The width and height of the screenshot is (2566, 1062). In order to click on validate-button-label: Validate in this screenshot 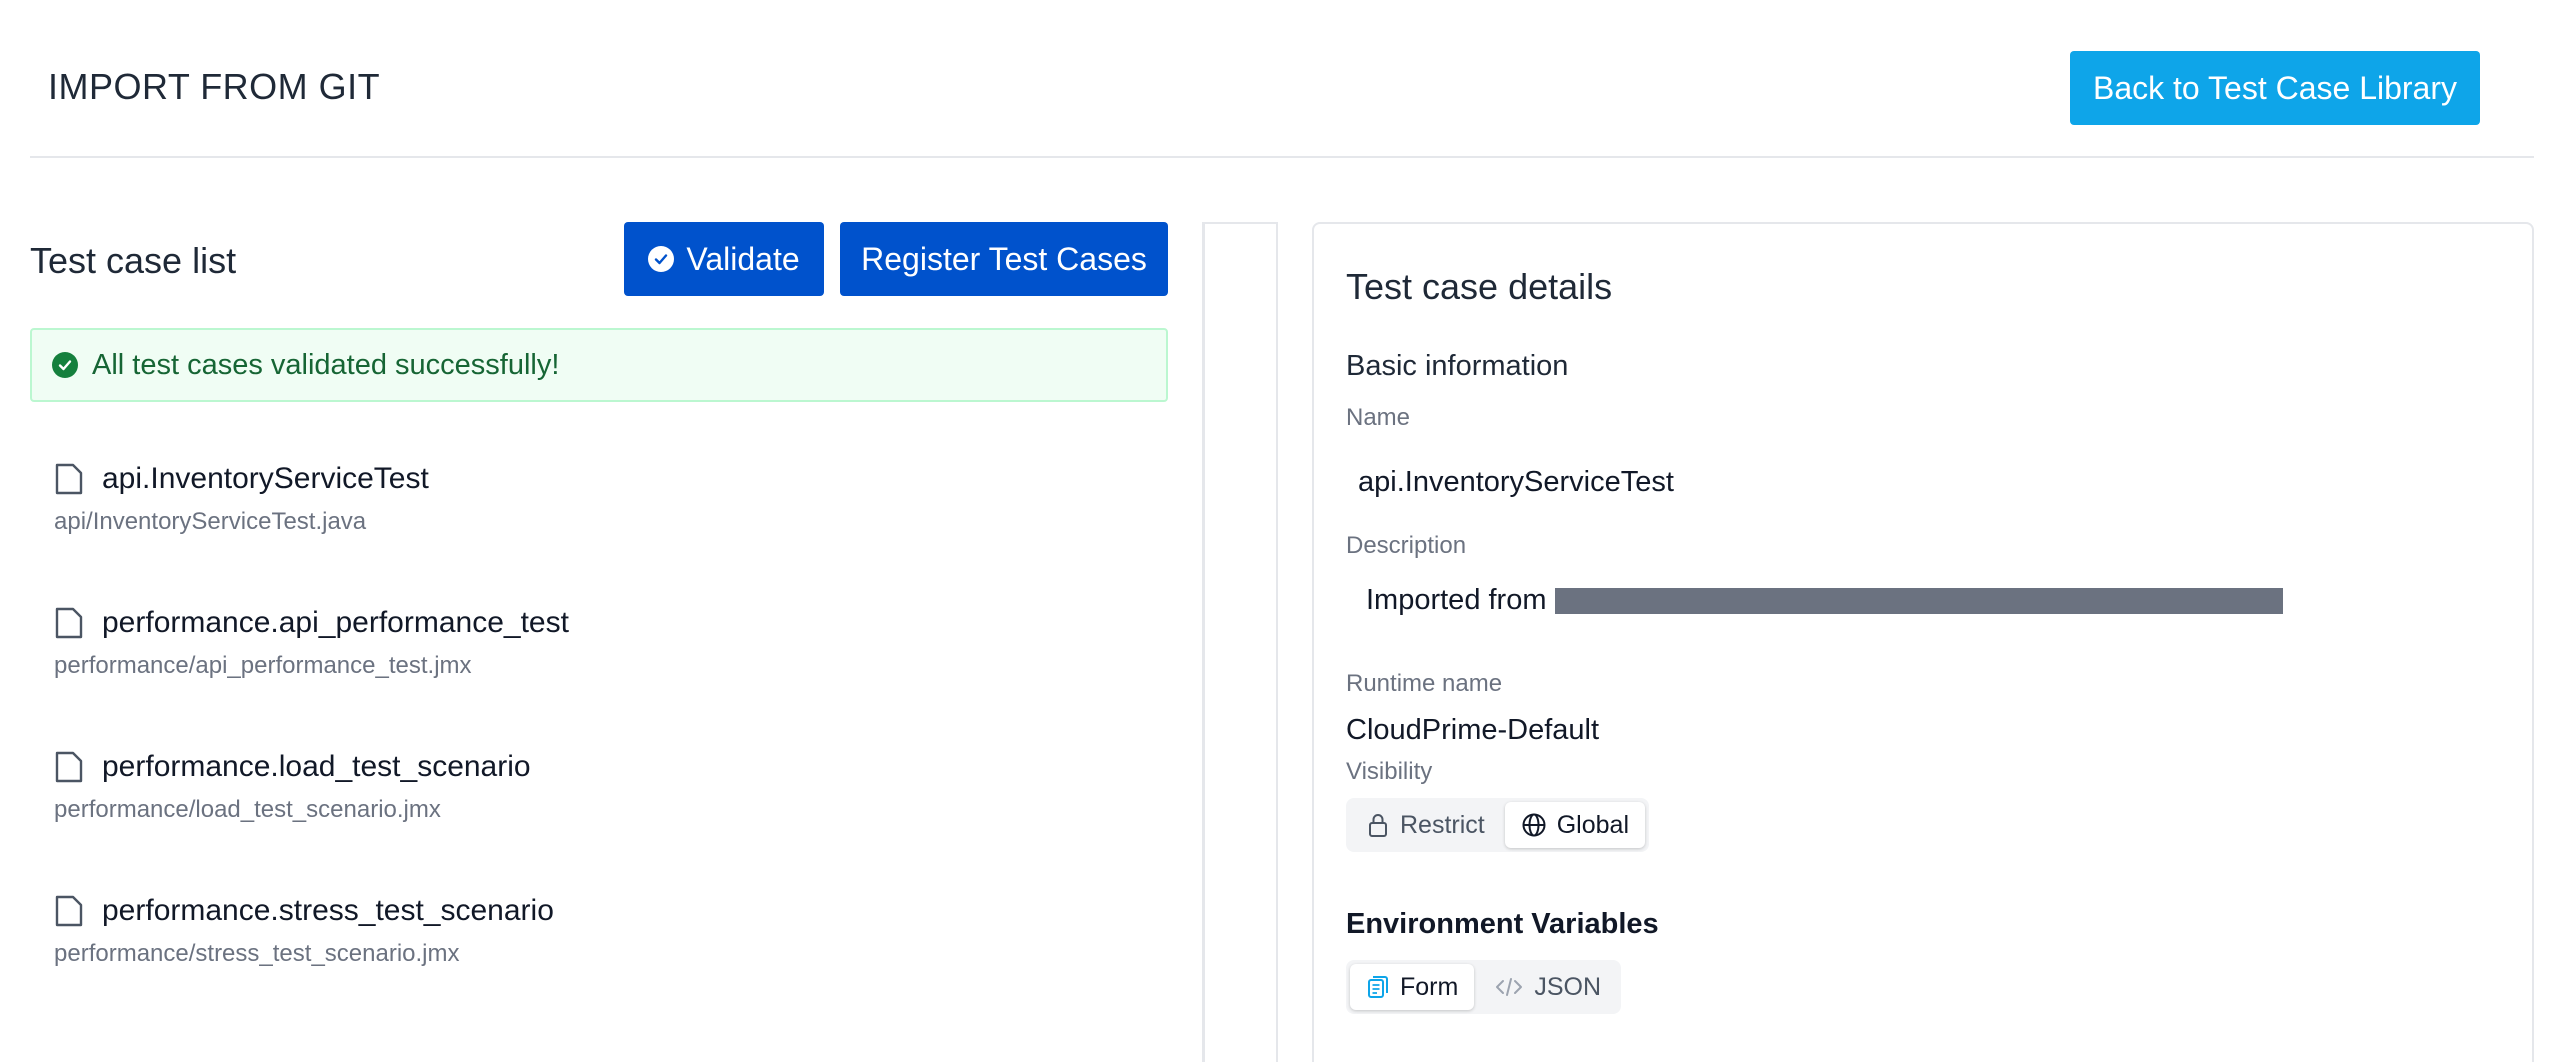, I will do `click(743, 258)`.